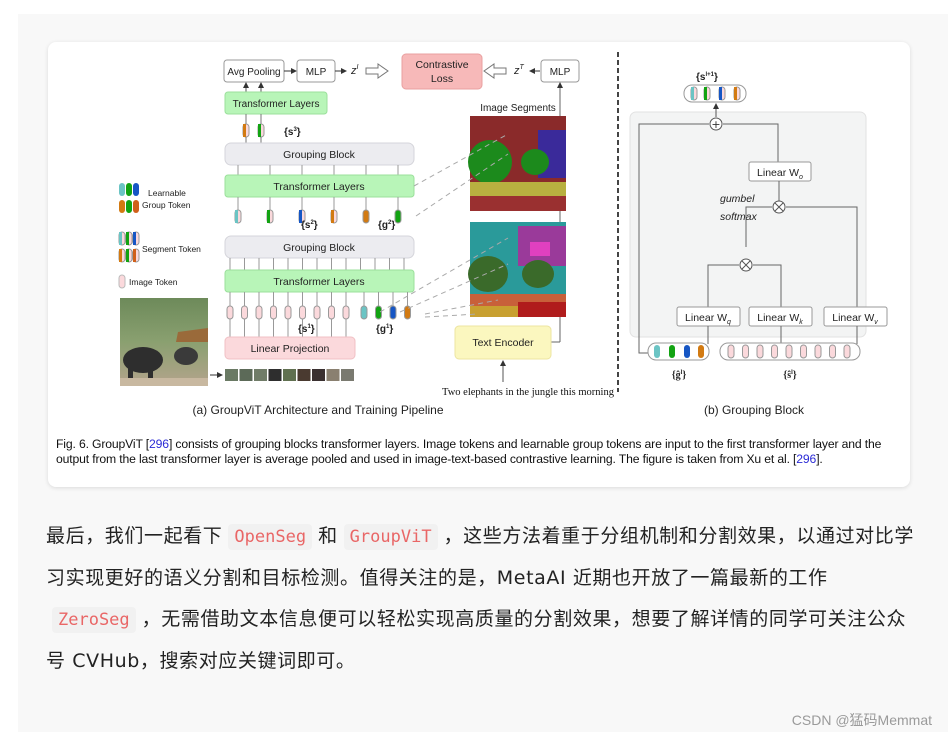 The image size is (948, 740). I want to click on svg-text: Avg Pooling, so click(253, 72).